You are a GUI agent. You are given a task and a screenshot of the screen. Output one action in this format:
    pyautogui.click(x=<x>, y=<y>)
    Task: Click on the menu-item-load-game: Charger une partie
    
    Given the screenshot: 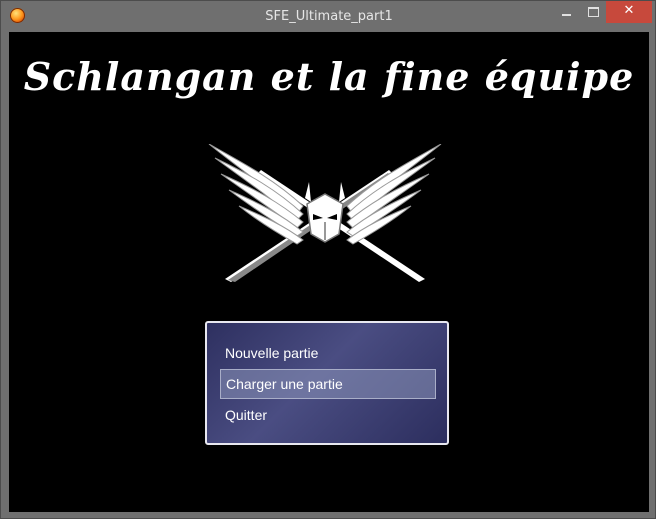 What is the action you would take?
    pyautogui.click(x=328, y=384)
    